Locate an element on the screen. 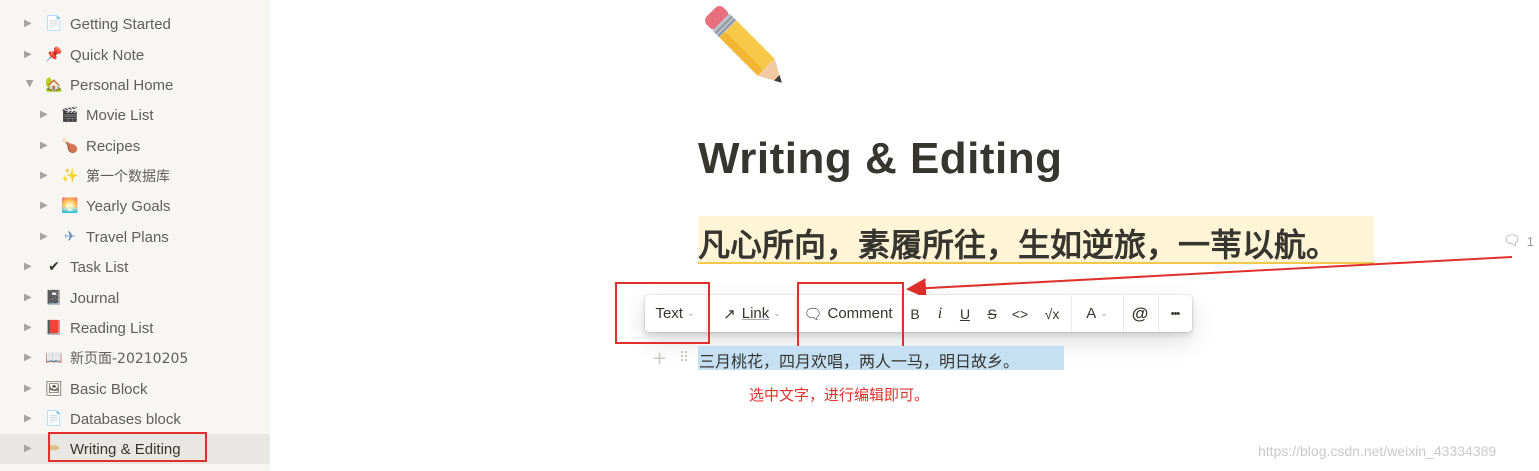 This screenshot has height=471, width=1539. paragraph-block: 三月桃花，四月欢唱，两人一马，明日故乡。 is located at coordinates (859, 360).